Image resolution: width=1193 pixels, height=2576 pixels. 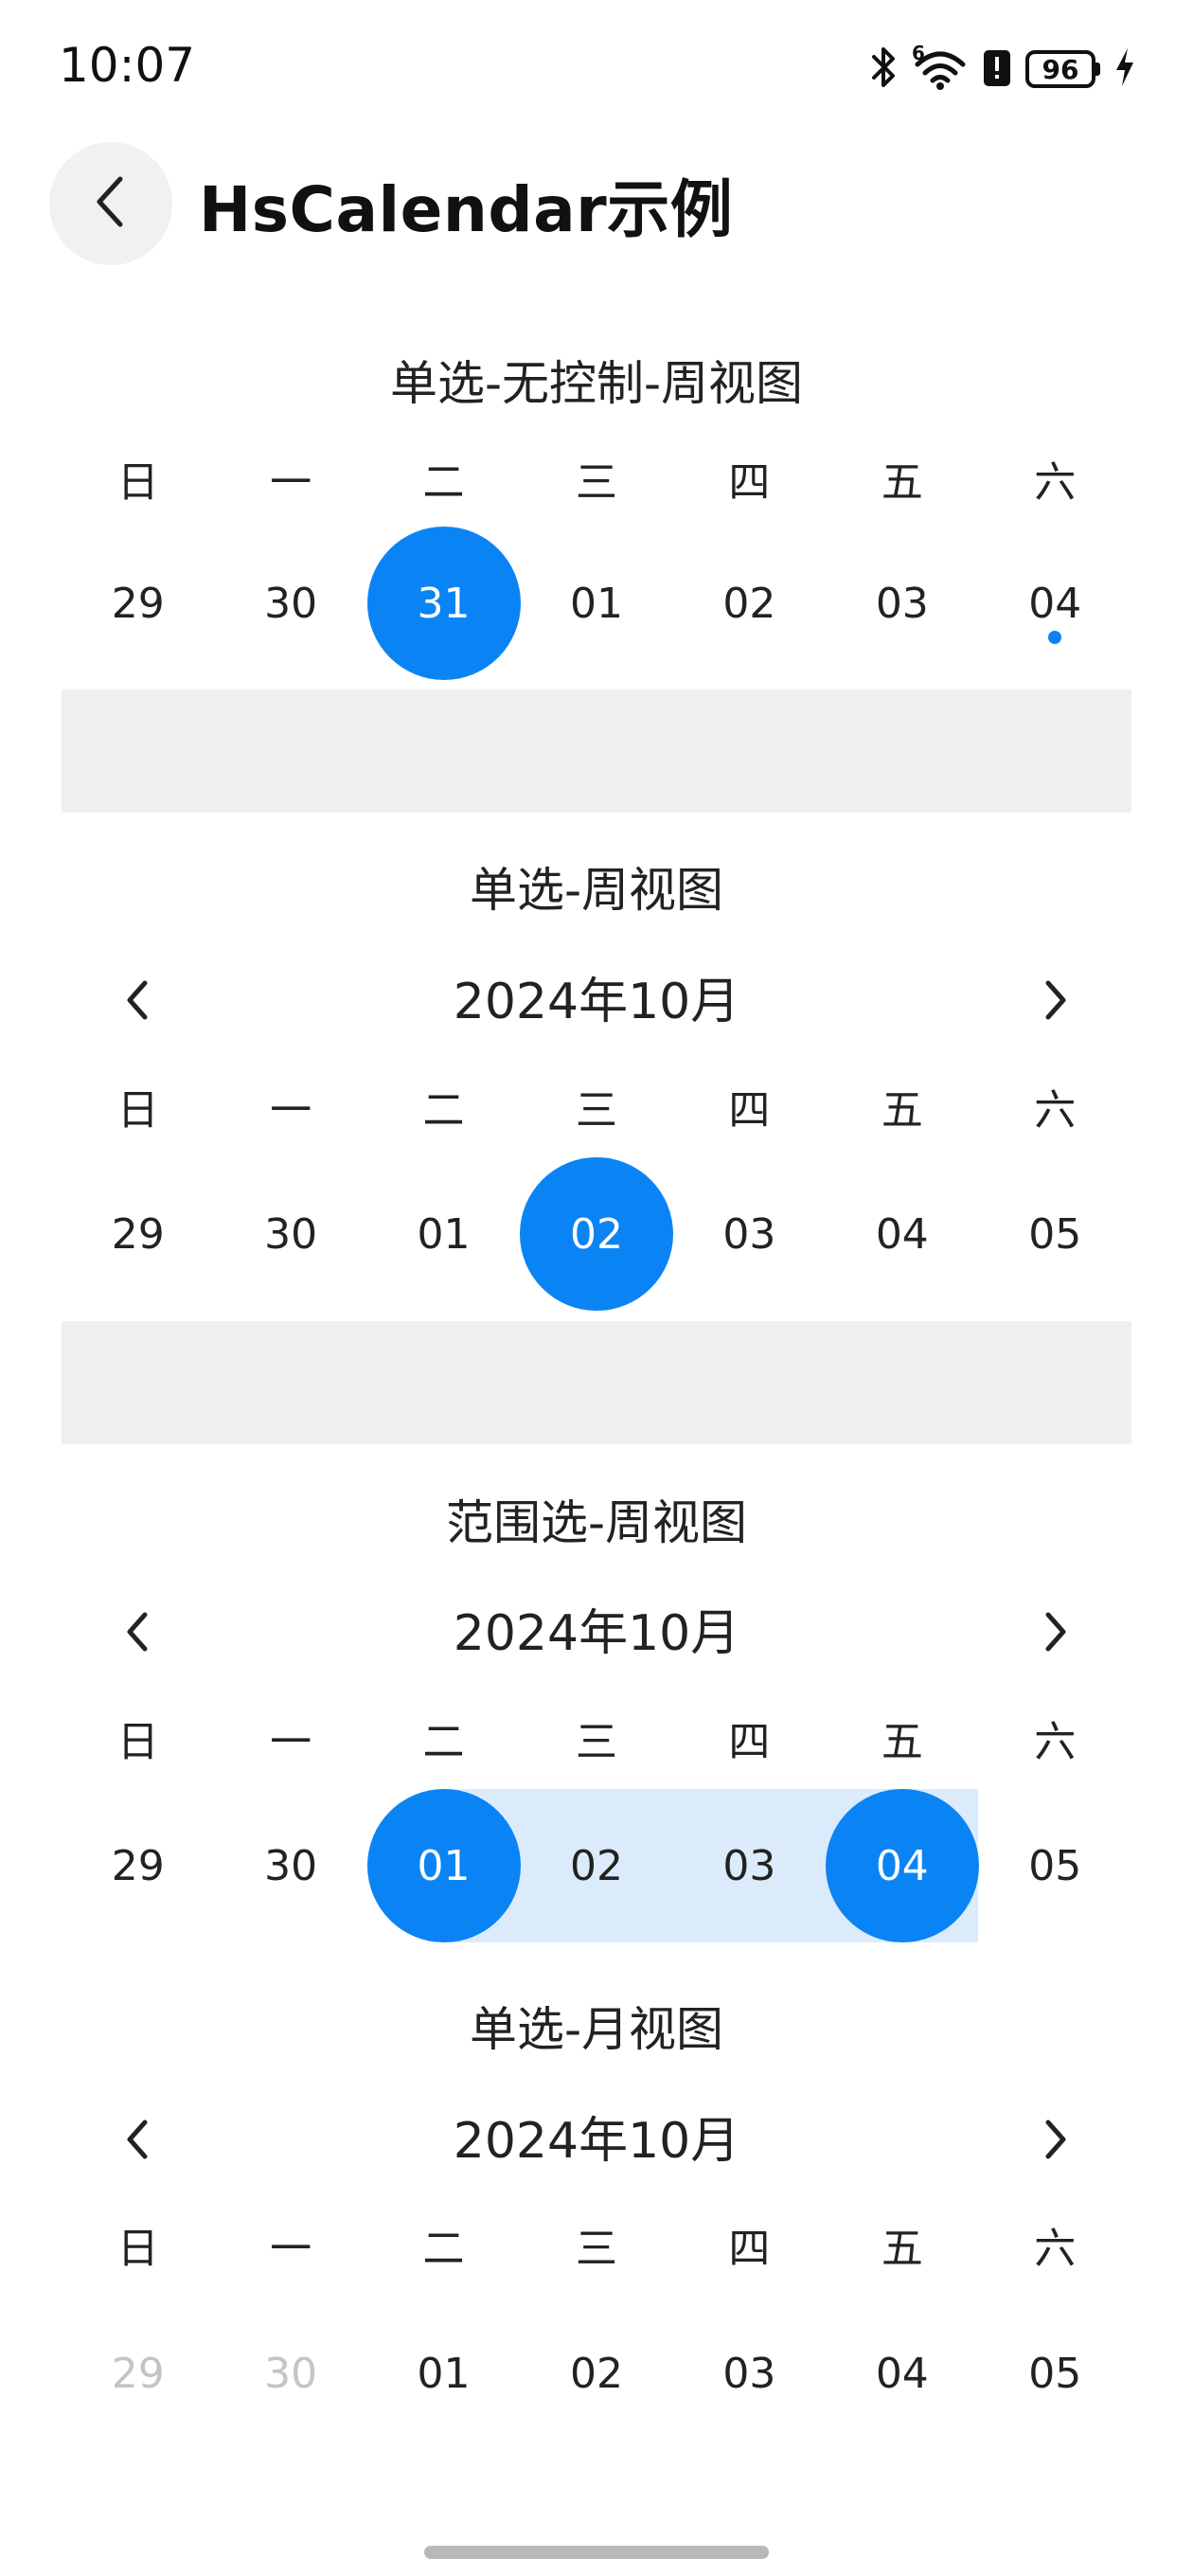 I want to click on range-start-day: 01, so click(x=443, y=1865).